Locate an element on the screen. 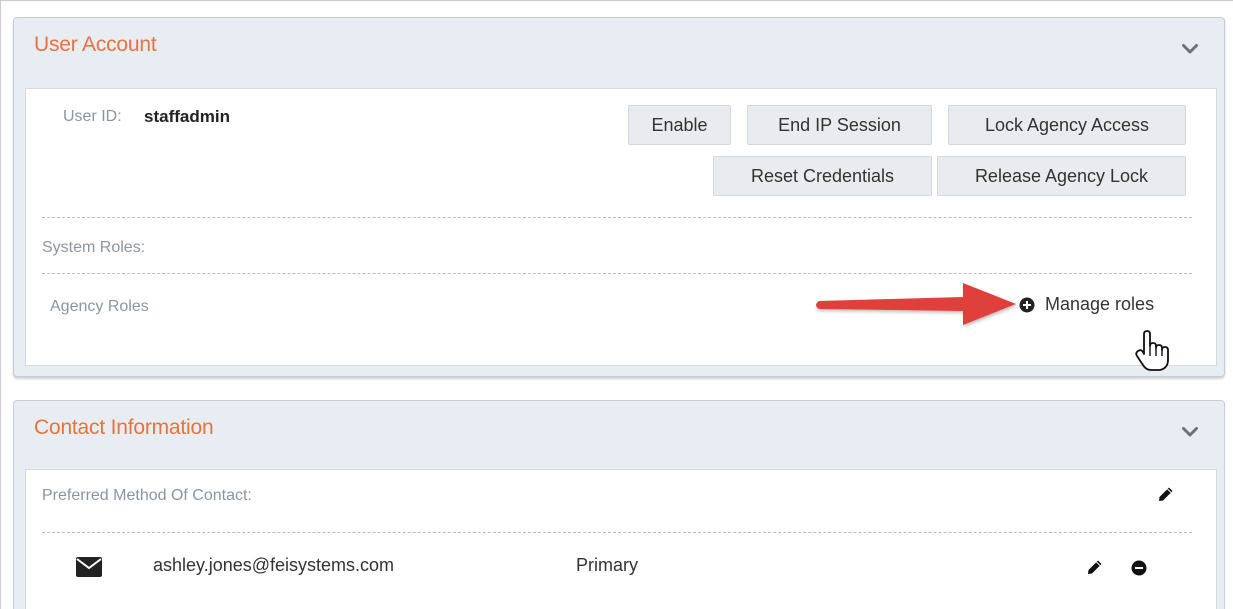 This screenshot has height=609, width=1233. preferred-method-label: Preferred Method Of Contact: is located at coordinates (147, 495).